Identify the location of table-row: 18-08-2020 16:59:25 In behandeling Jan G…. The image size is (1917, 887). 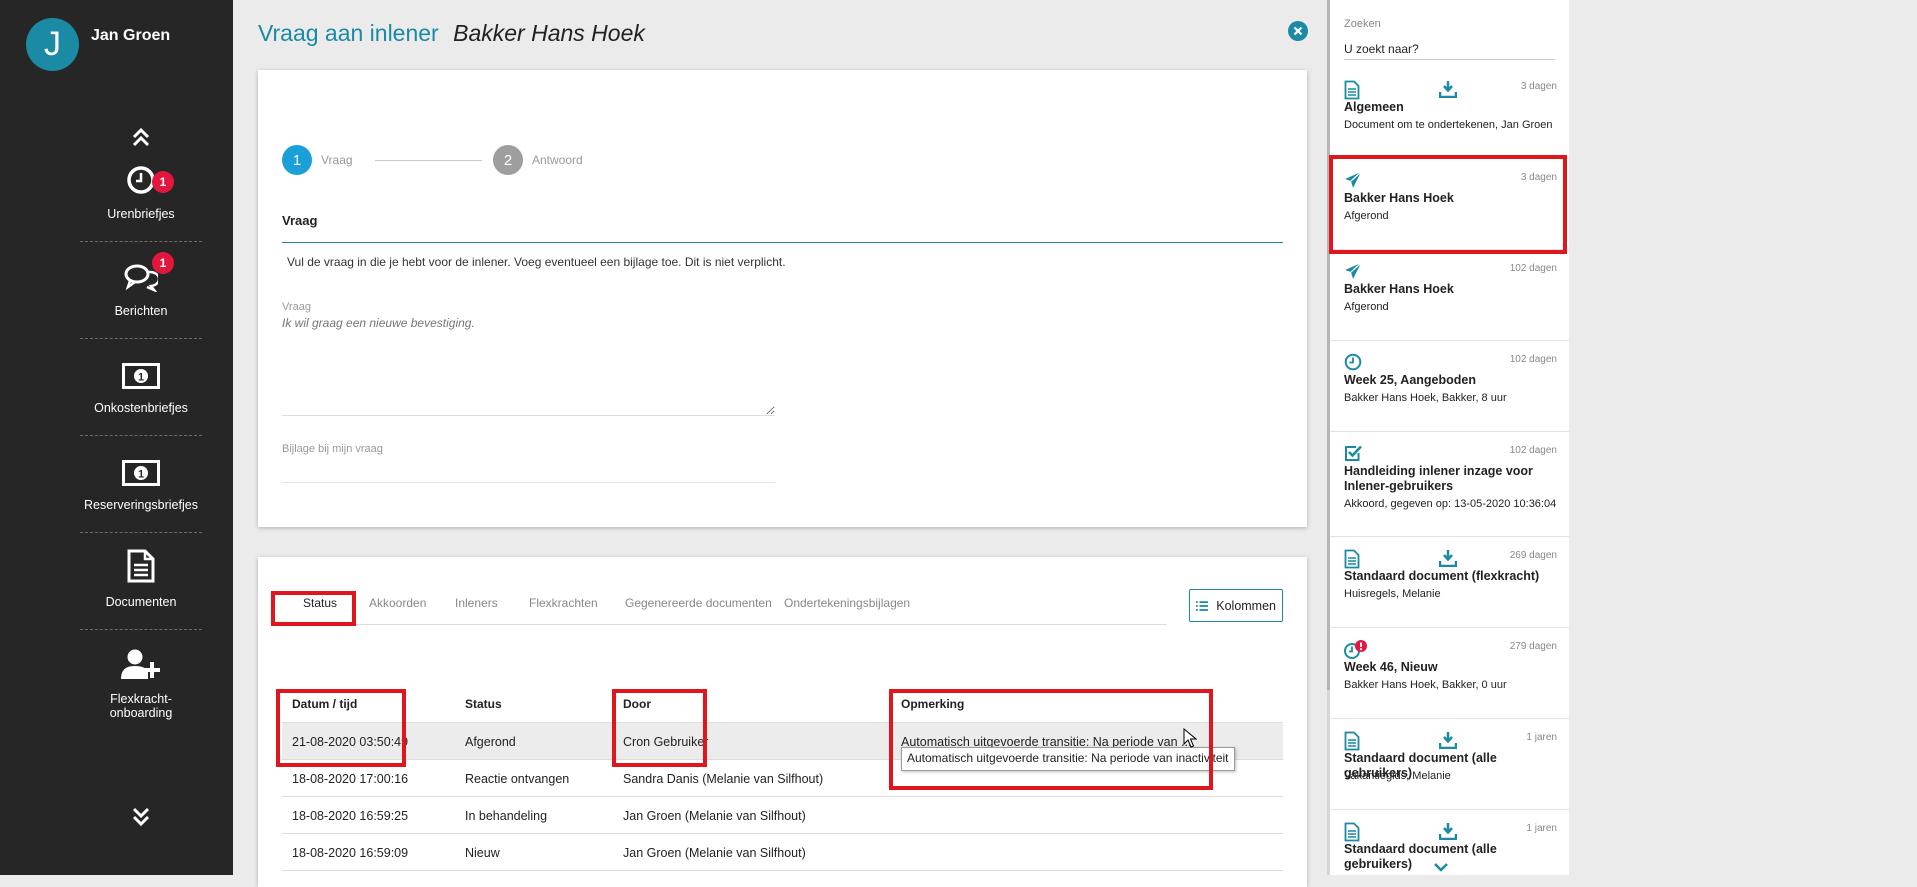
(782, 815).